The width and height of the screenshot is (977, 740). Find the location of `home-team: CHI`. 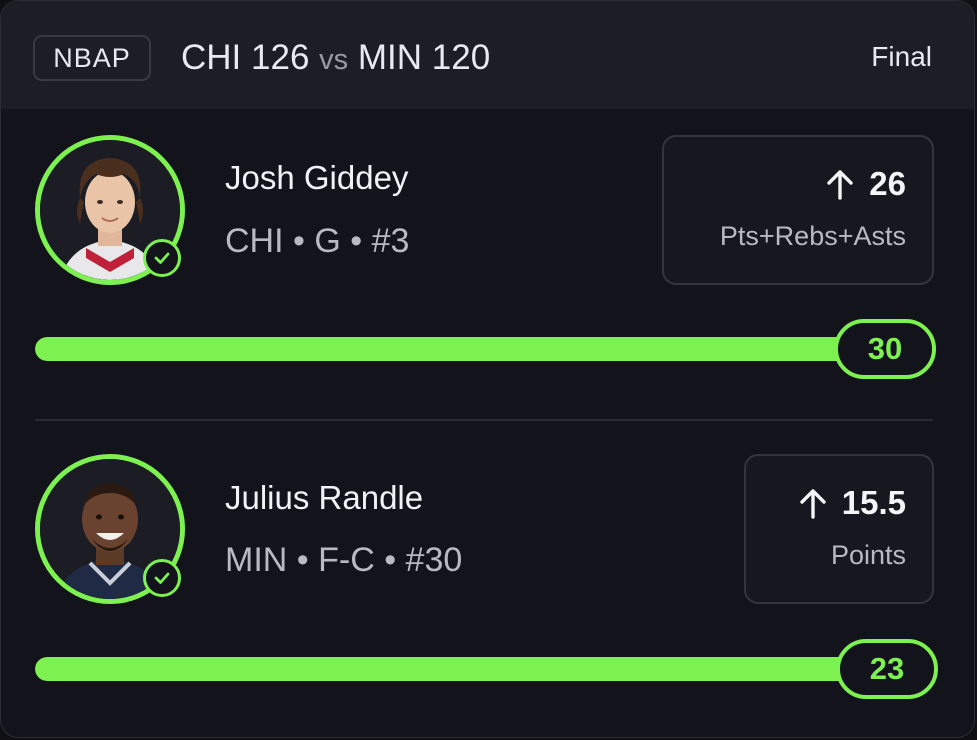

home-team: CHI is located at coordinates (211, 57).